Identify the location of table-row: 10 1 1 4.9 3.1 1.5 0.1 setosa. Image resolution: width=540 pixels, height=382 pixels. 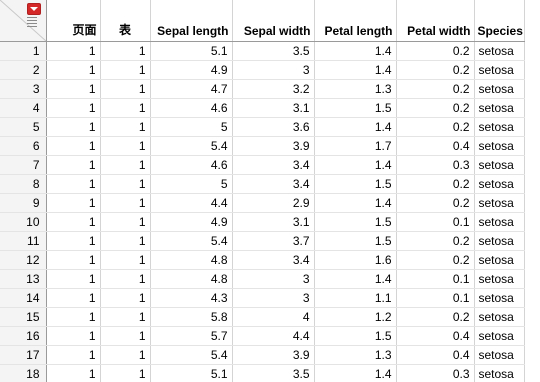
(262, 222).